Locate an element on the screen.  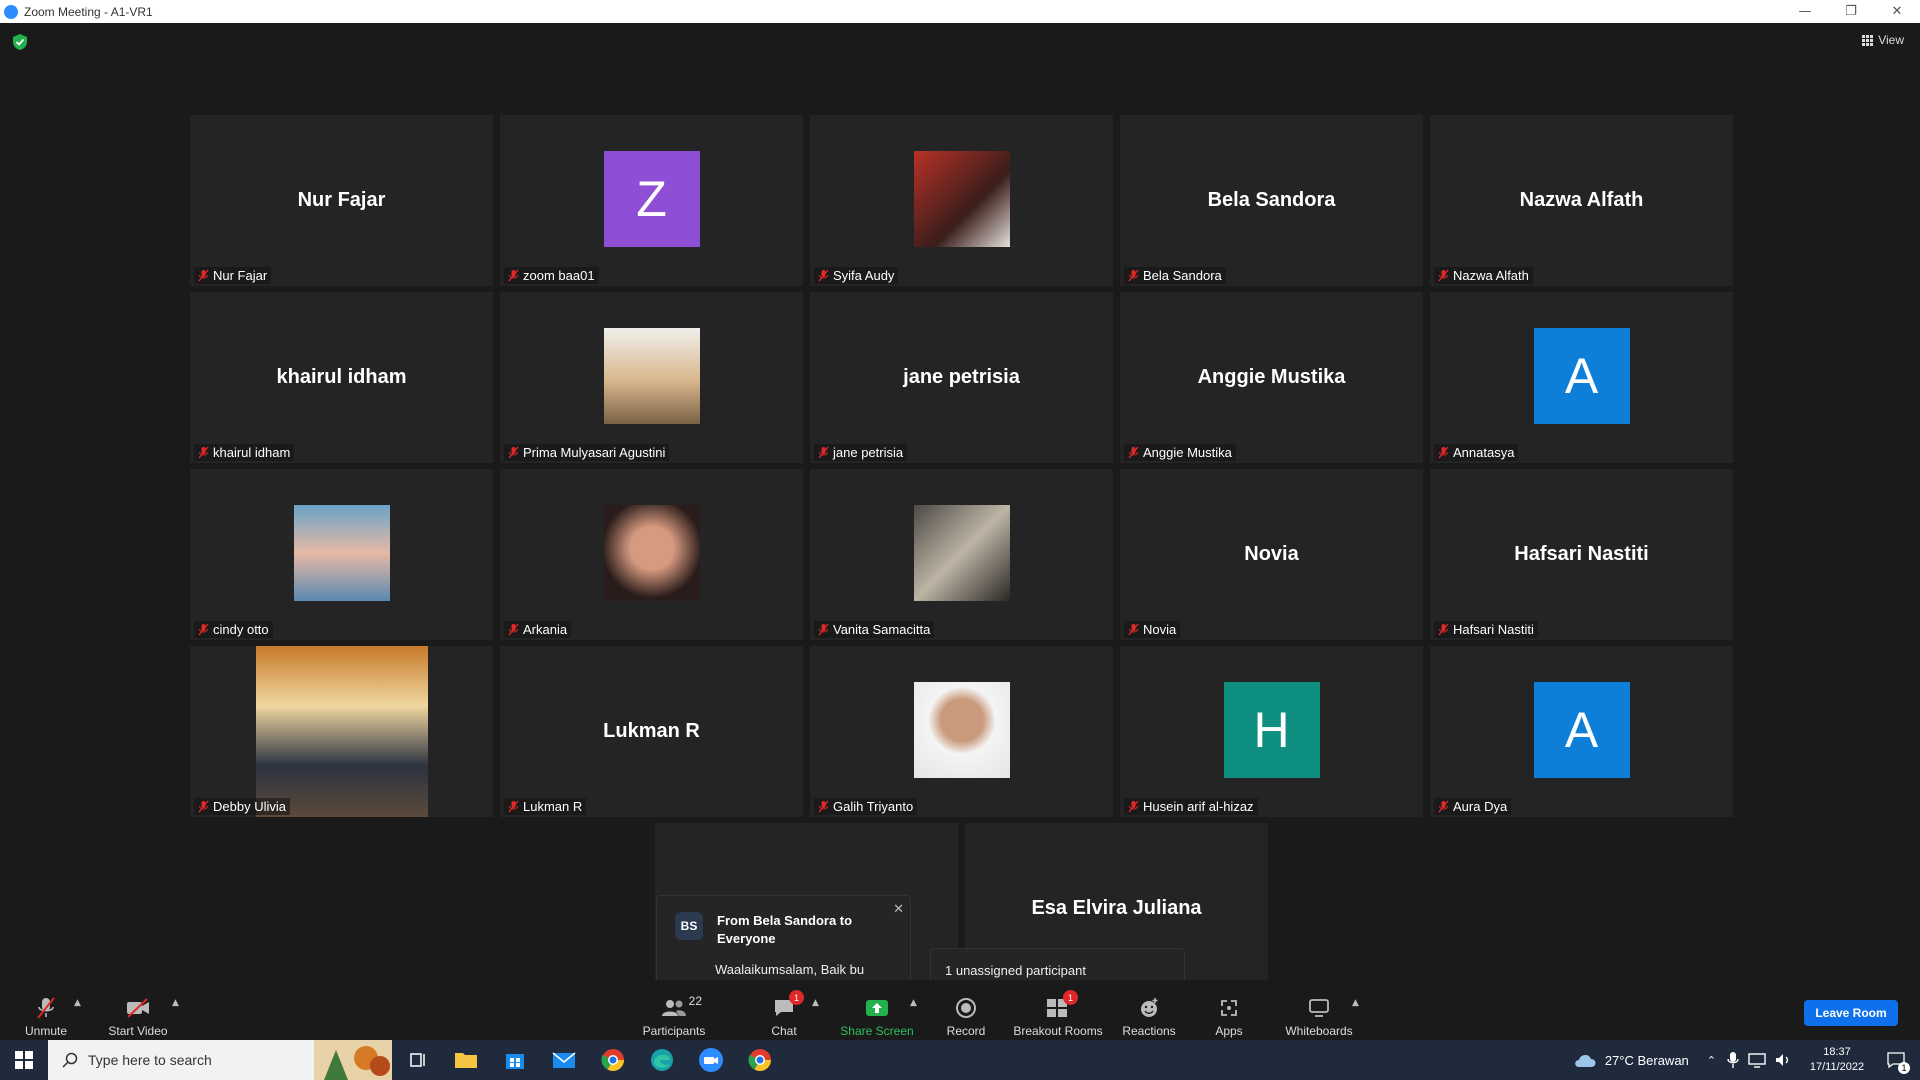
leave-room-button: Leave Room is located at coordinates (1851, 1013).